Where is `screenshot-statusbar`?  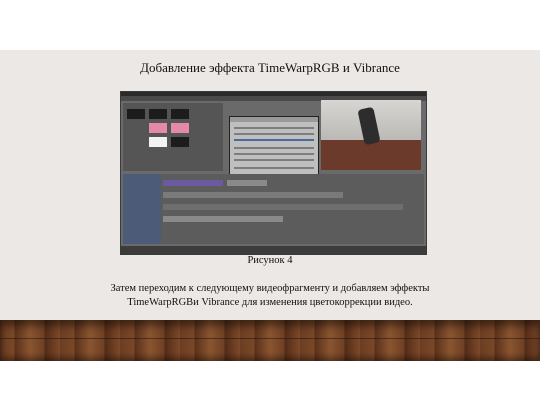
screenshot-statusbar is located at coordinates (273, 250).